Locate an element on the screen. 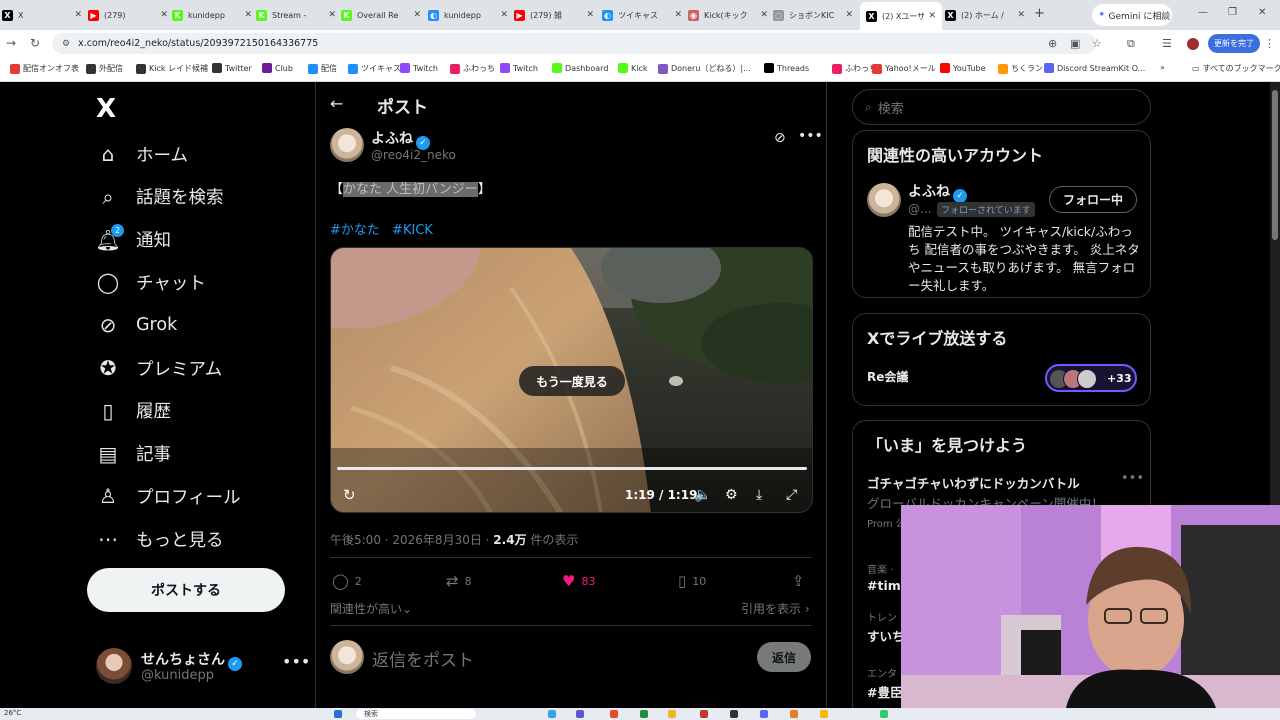  translate-icon: ▣ is located at coordinates (1075, 43).